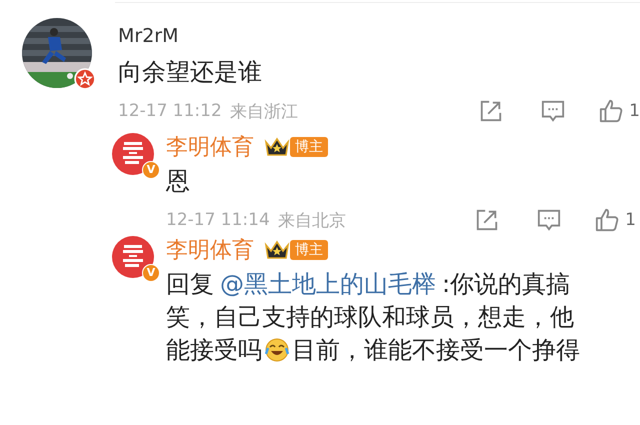  What do you see at coordinates (170, 111) in the screenshot?
I see `timestamp: 12-17 11:12` at bounding box center [170, 111].